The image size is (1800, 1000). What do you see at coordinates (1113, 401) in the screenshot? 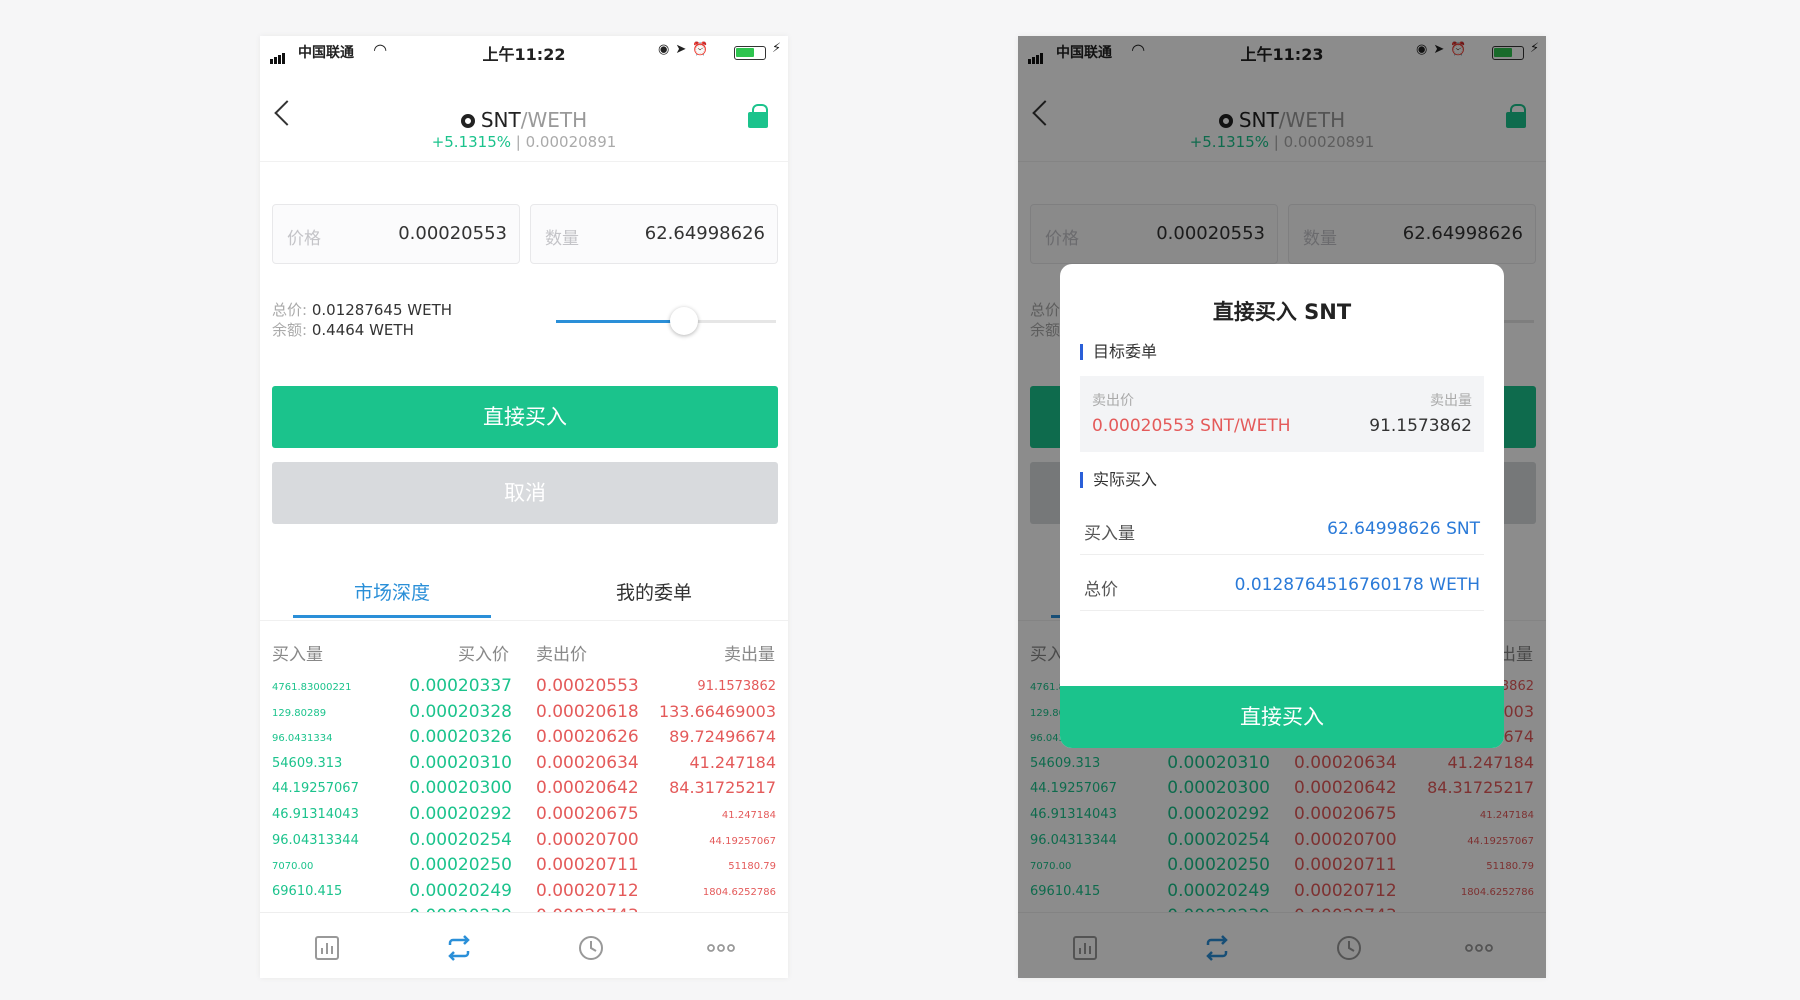
I see `sell-price-label: 卖出价` at bounding box center [1113, 401].